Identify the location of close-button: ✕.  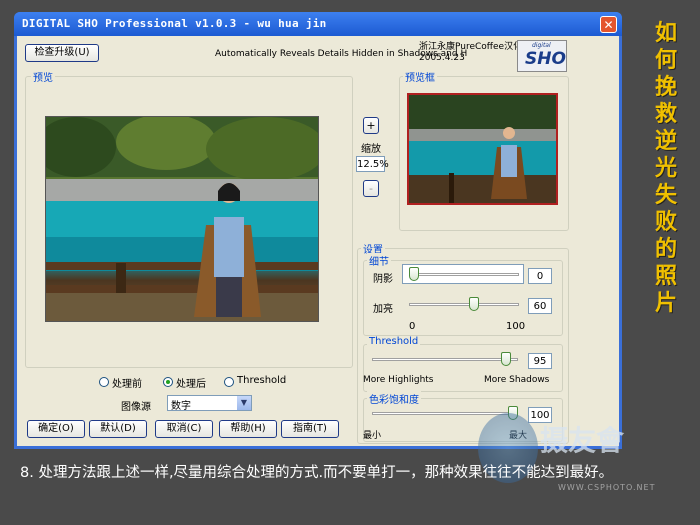
(608, 24).